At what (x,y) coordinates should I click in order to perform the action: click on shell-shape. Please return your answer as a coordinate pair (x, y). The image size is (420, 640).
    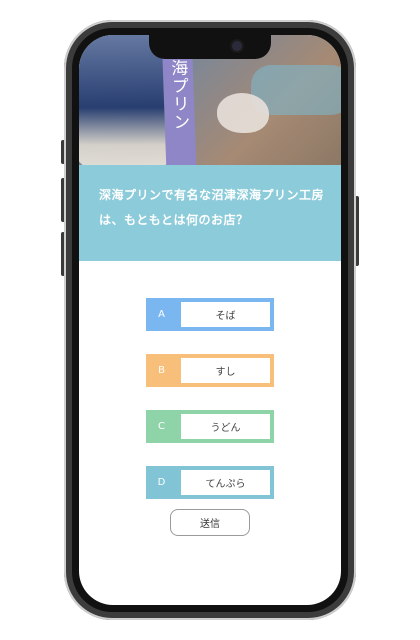
    Looking at the image, I should click on (243, 113).